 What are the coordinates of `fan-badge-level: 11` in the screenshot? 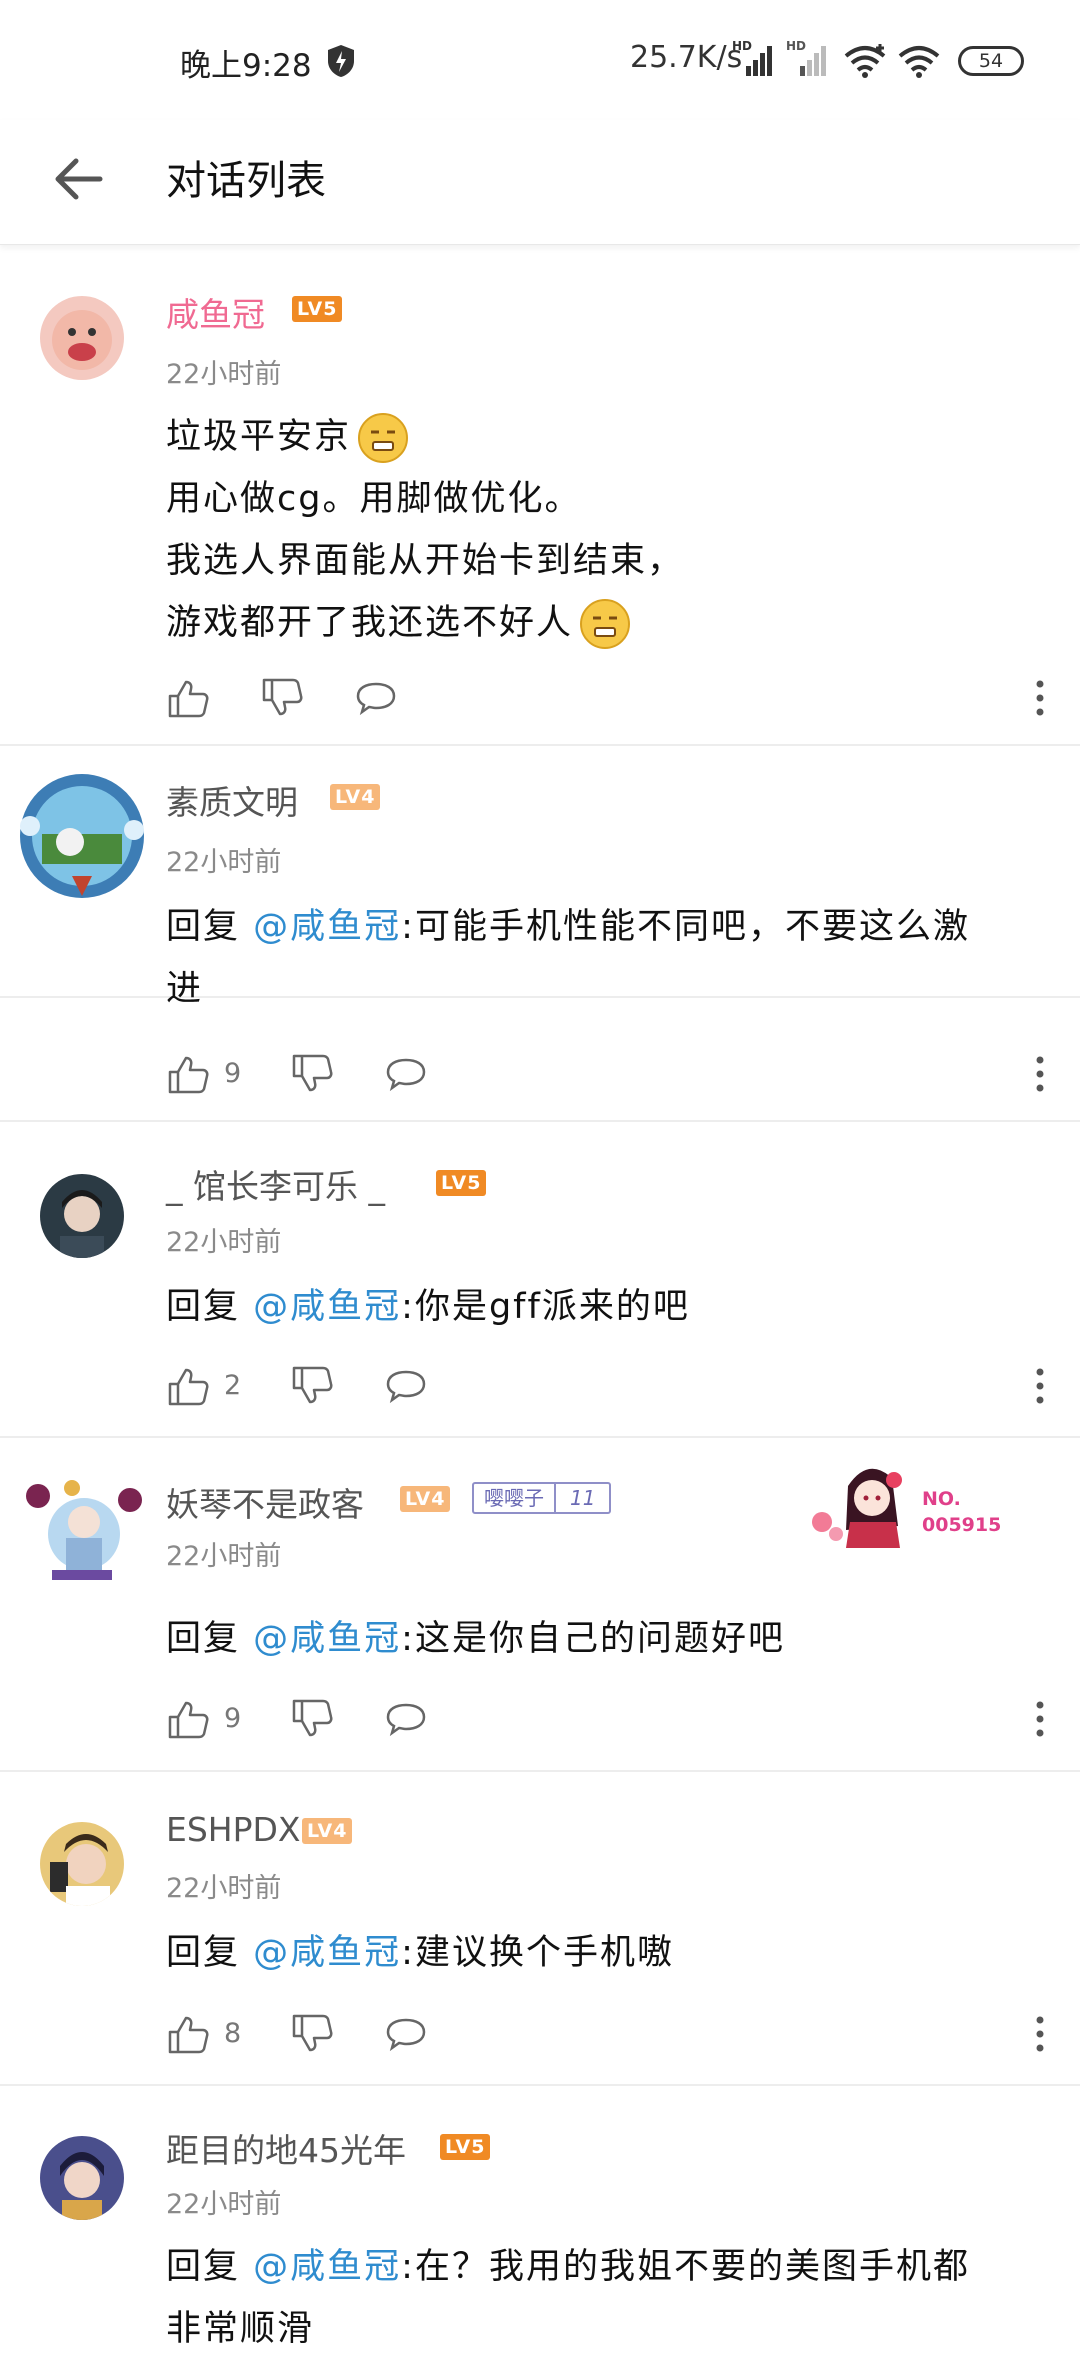 It's located at (583, 1498).